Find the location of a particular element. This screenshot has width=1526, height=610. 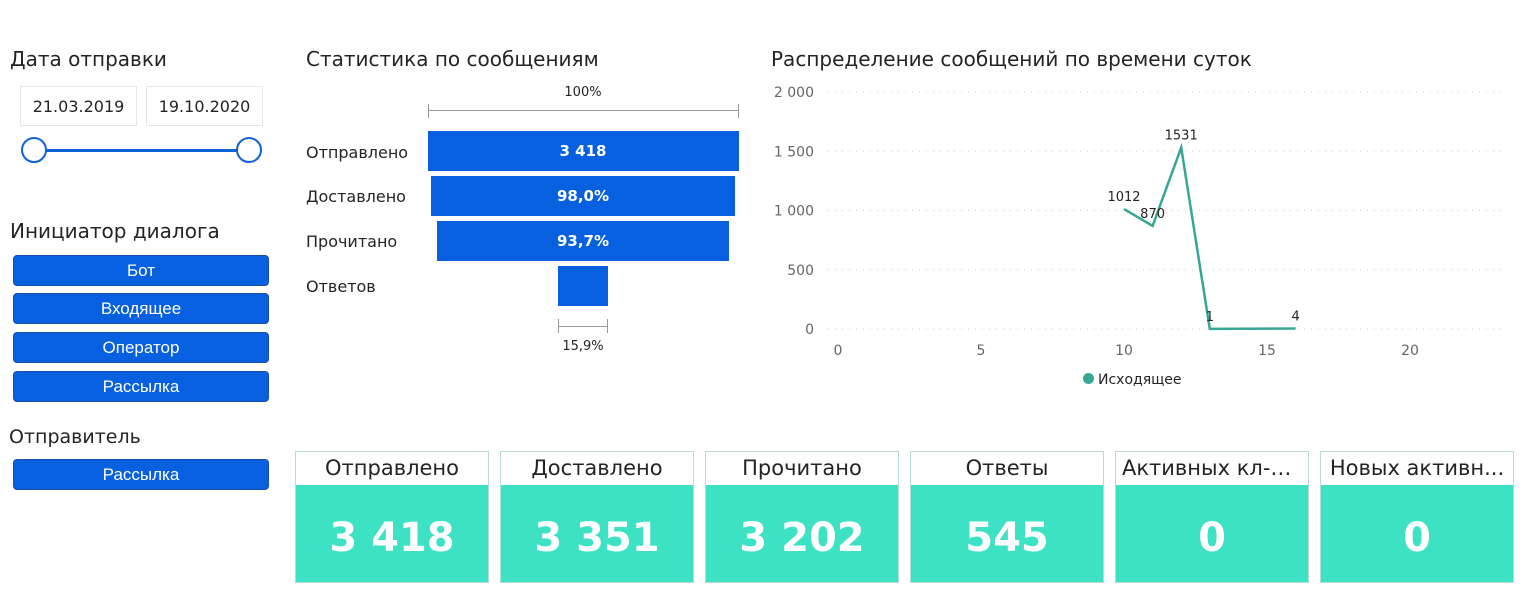

funnel-bar: 93,7% is located at coordinates (583, 241).